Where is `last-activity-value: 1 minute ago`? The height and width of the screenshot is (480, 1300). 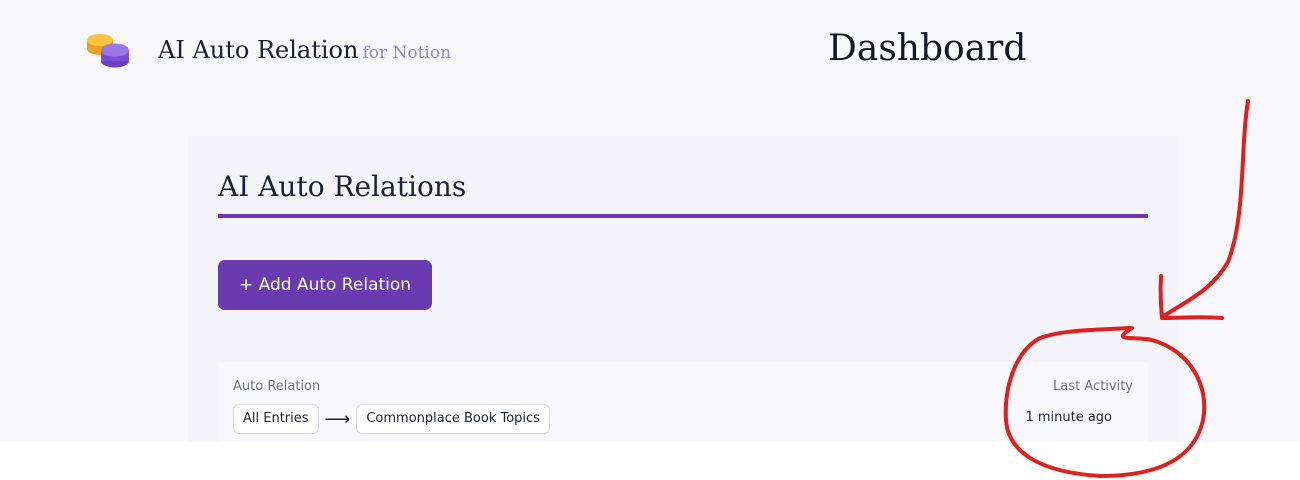 last-activity-value: 1 minute ago is located at coordinates (1068, 417).